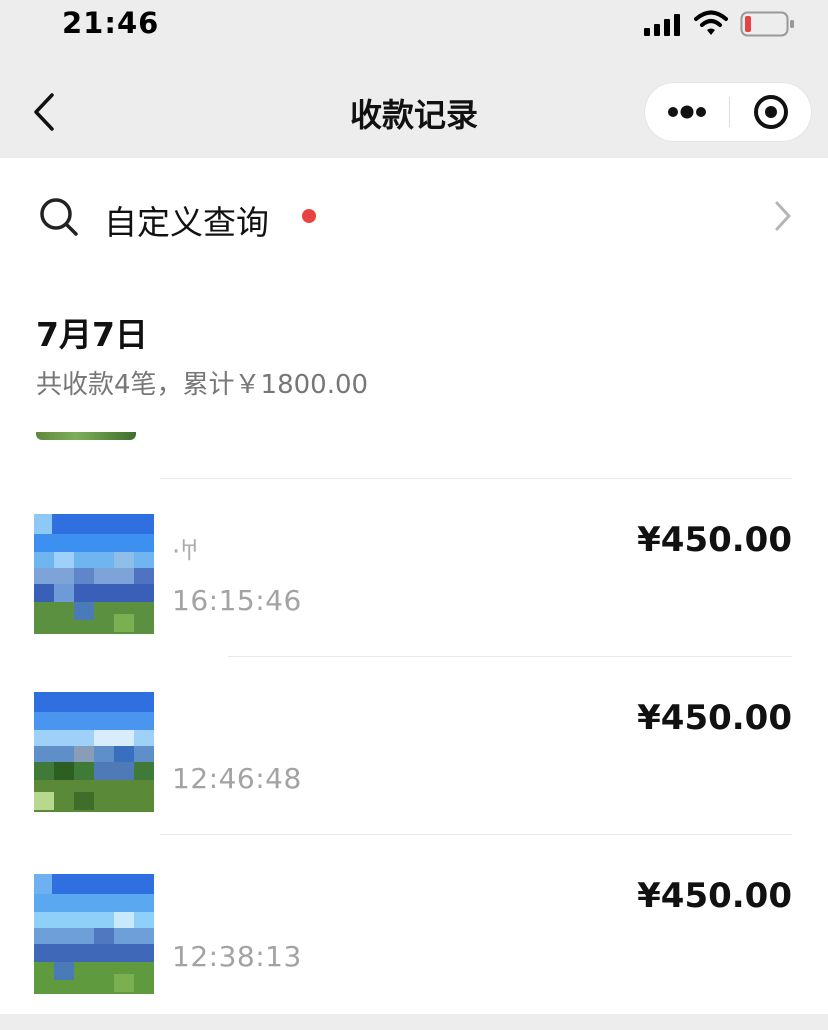 Image resolution: width=828 pixels, height=1030 pixels. Describe the element at coordinates (59, 217) in the screenshot. I see `search-icon` at that location.